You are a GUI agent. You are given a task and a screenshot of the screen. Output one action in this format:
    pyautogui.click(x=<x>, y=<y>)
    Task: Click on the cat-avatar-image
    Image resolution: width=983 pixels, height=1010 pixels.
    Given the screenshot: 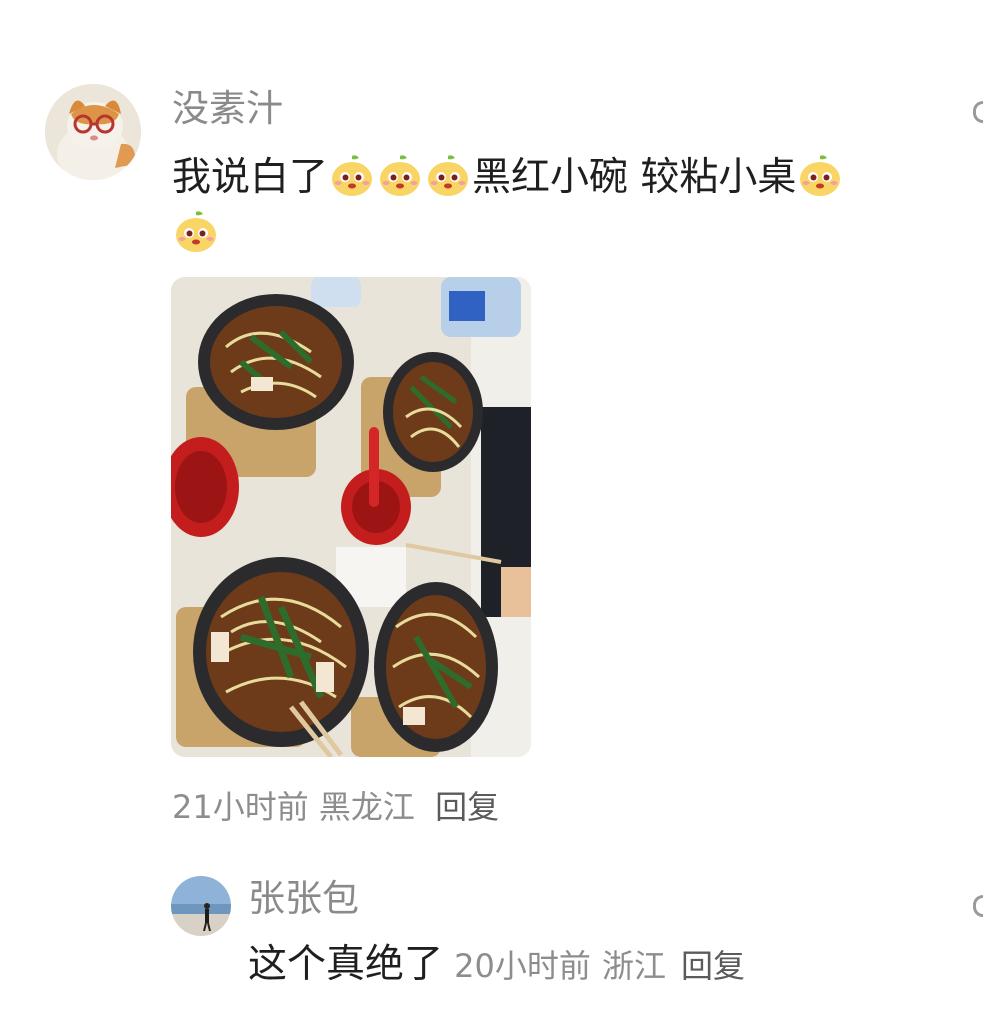 What is the action you would take?
    pyautogui.click(x=93, y=132)
    